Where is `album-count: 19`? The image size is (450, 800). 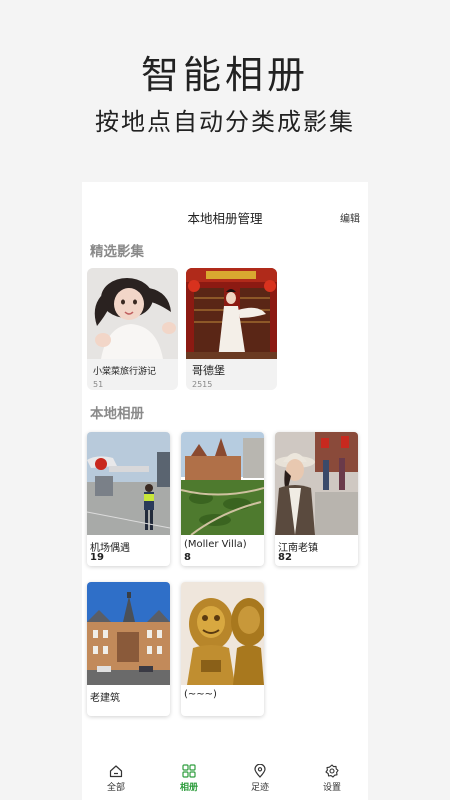 album-count: 19 is located at coordinates (97, 557).